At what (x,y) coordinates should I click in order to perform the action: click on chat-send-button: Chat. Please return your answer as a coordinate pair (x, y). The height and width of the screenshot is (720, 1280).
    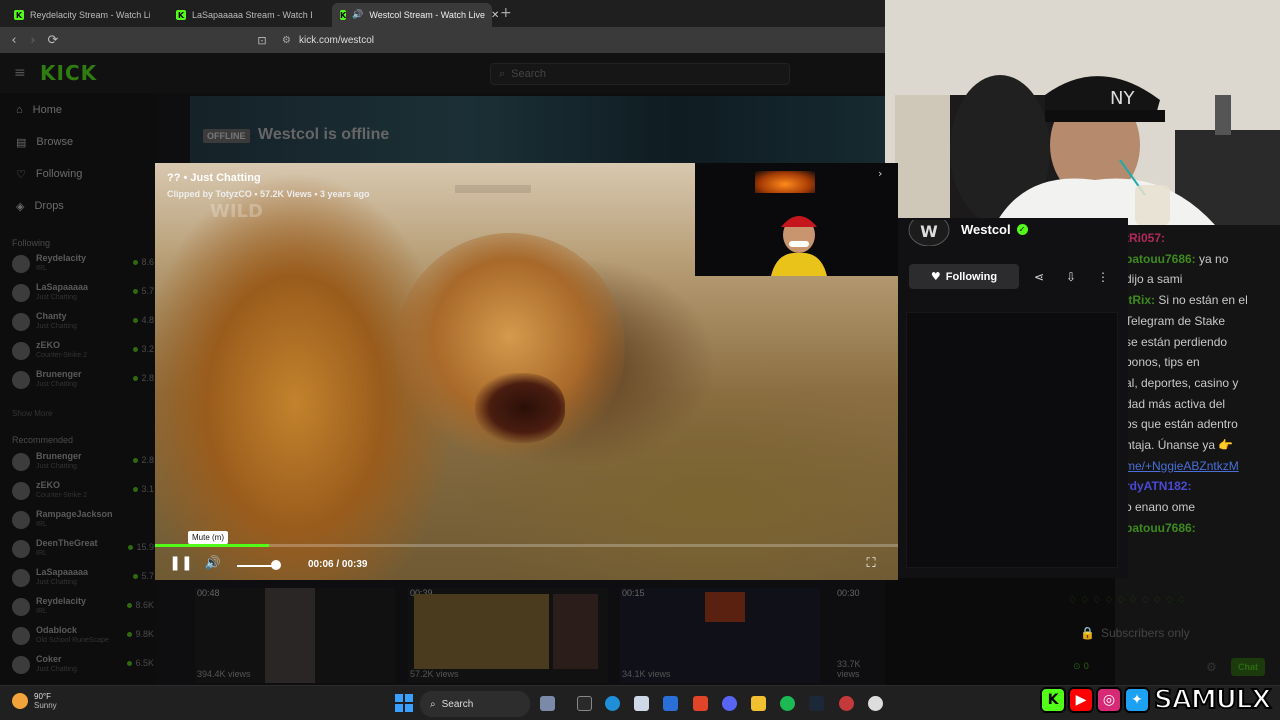
    Looking at the image, I should click on (1248, 667).